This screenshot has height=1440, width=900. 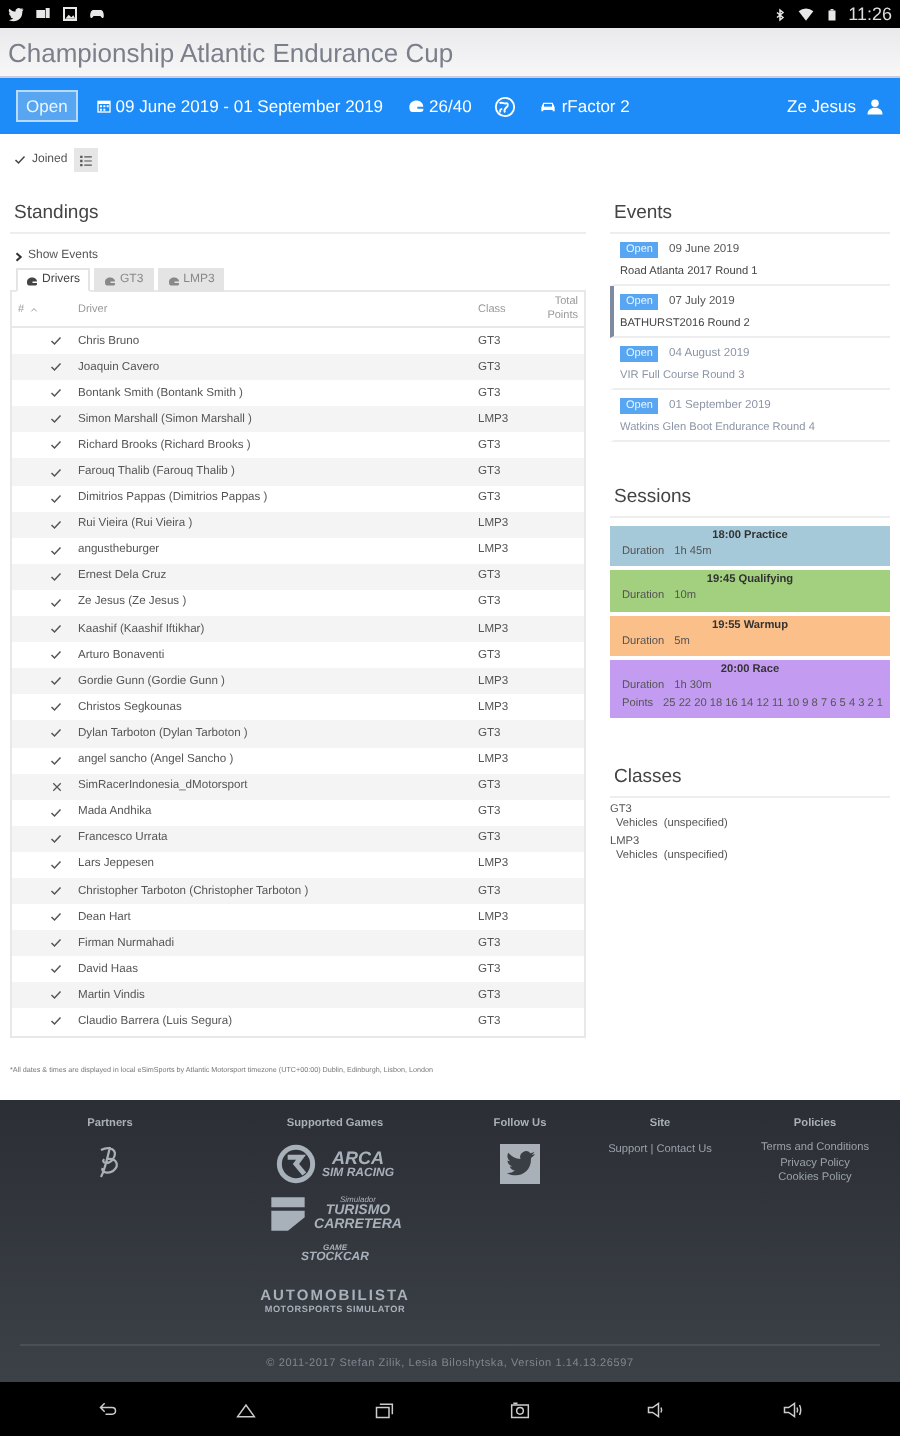 What do you see at coordinates (750, 210) in the screenshot?
I see `section-title: Events` at bounding box center [750, 210].